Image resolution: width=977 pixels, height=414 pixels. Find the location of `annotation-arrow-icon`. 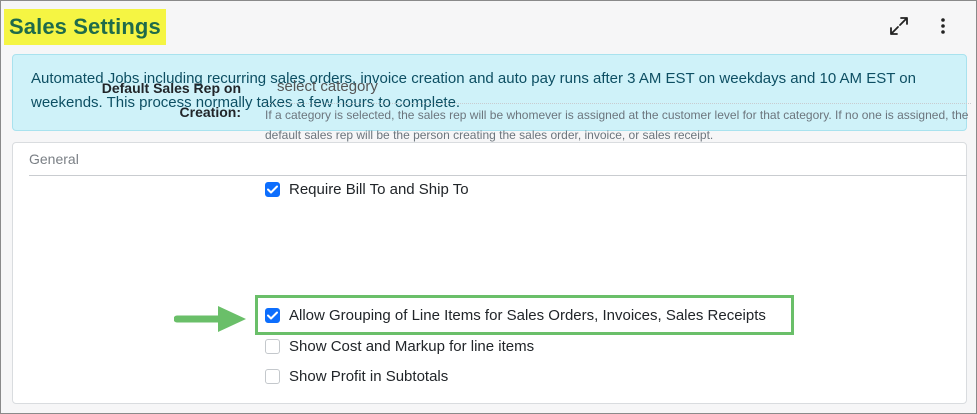

annotation-arrow-icon is located at coordinates (210, 319).